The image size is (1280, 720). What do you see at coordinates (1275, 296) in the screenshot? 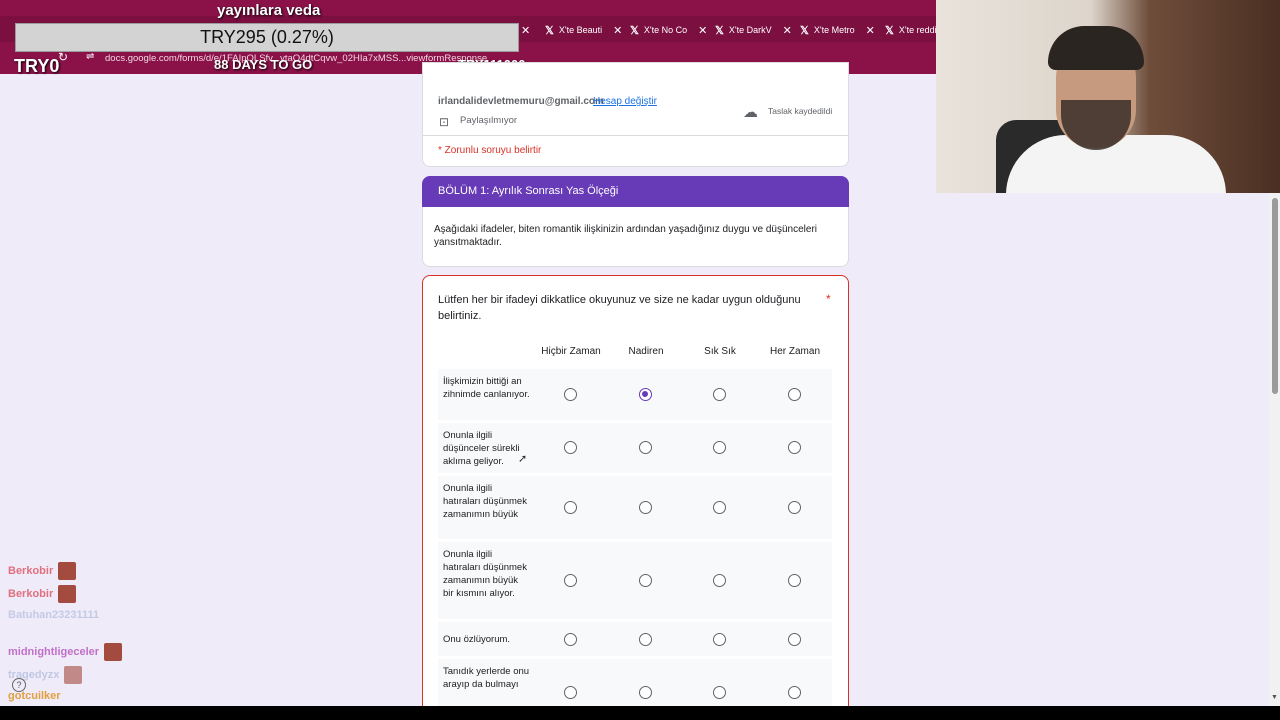
I see `scrollbar-thumb` at bounding box center [1275, 296].